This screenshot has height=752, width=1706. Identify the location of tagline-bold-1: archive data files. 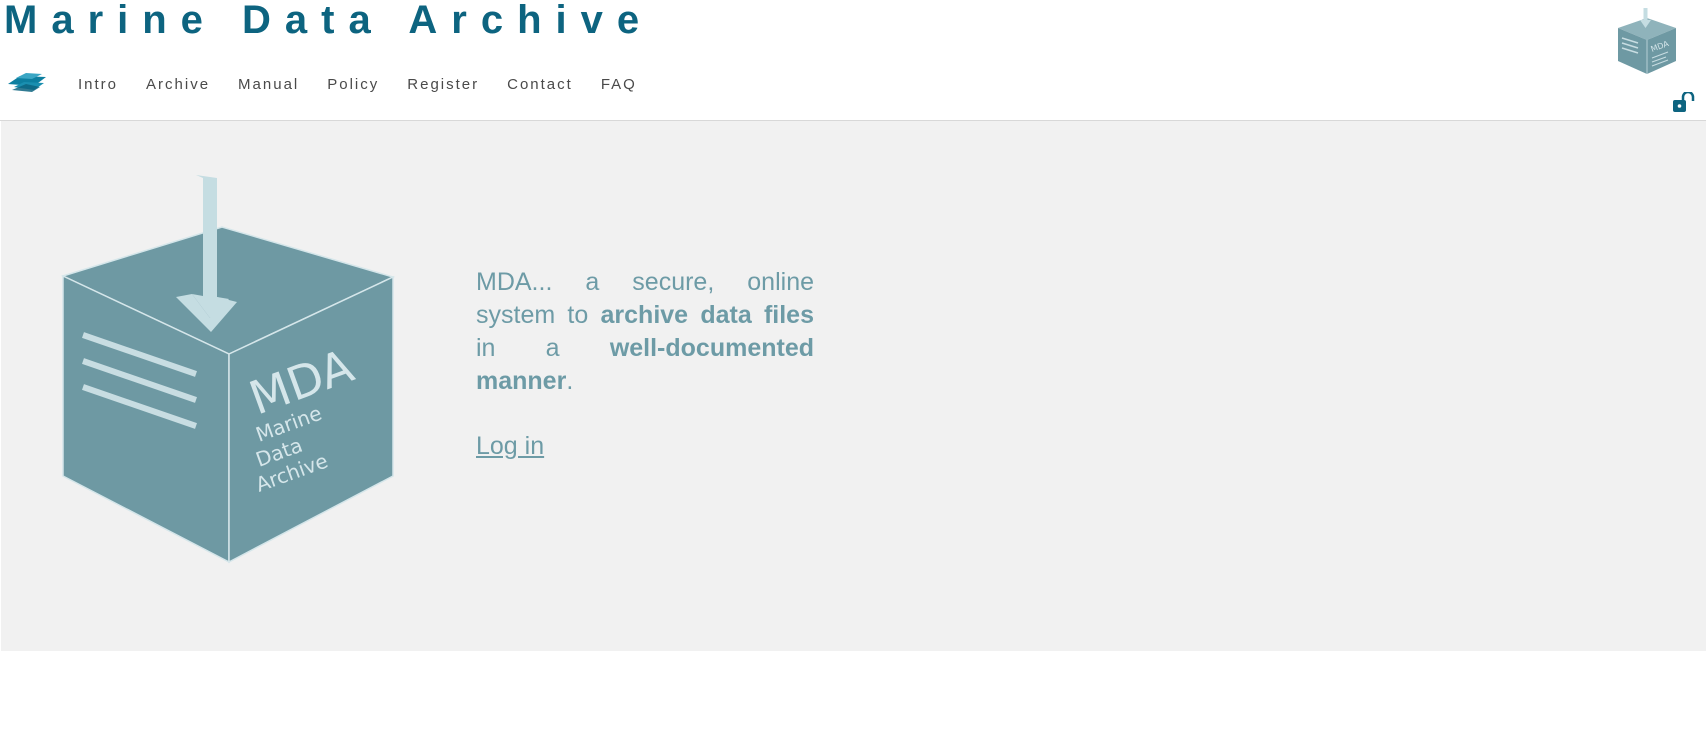
(707, 315).